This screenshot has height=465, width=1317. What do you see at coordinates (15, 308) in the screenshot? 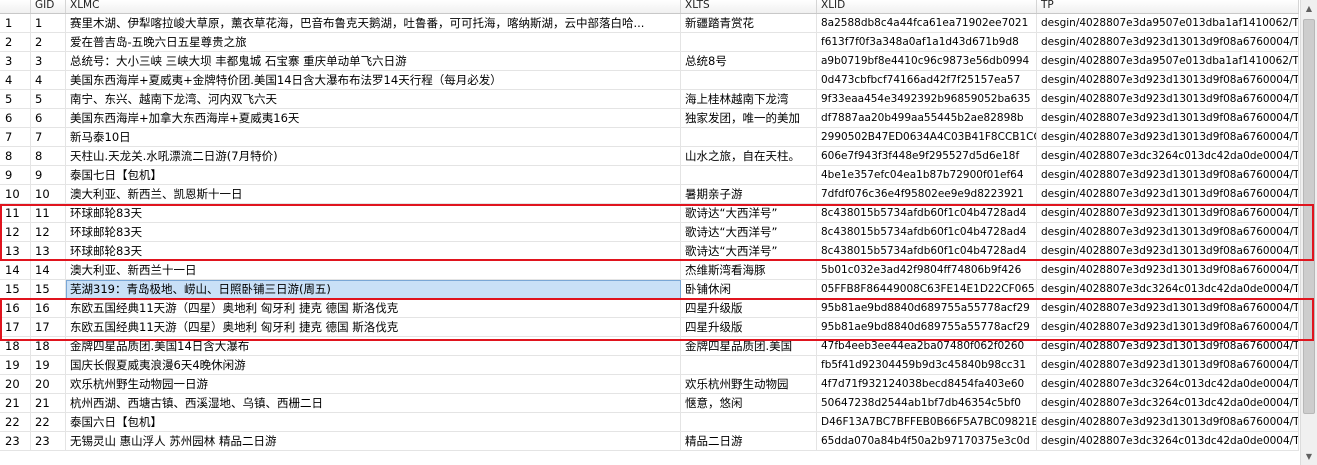
I see `row-number: 16` at bounding box center [15, 308].